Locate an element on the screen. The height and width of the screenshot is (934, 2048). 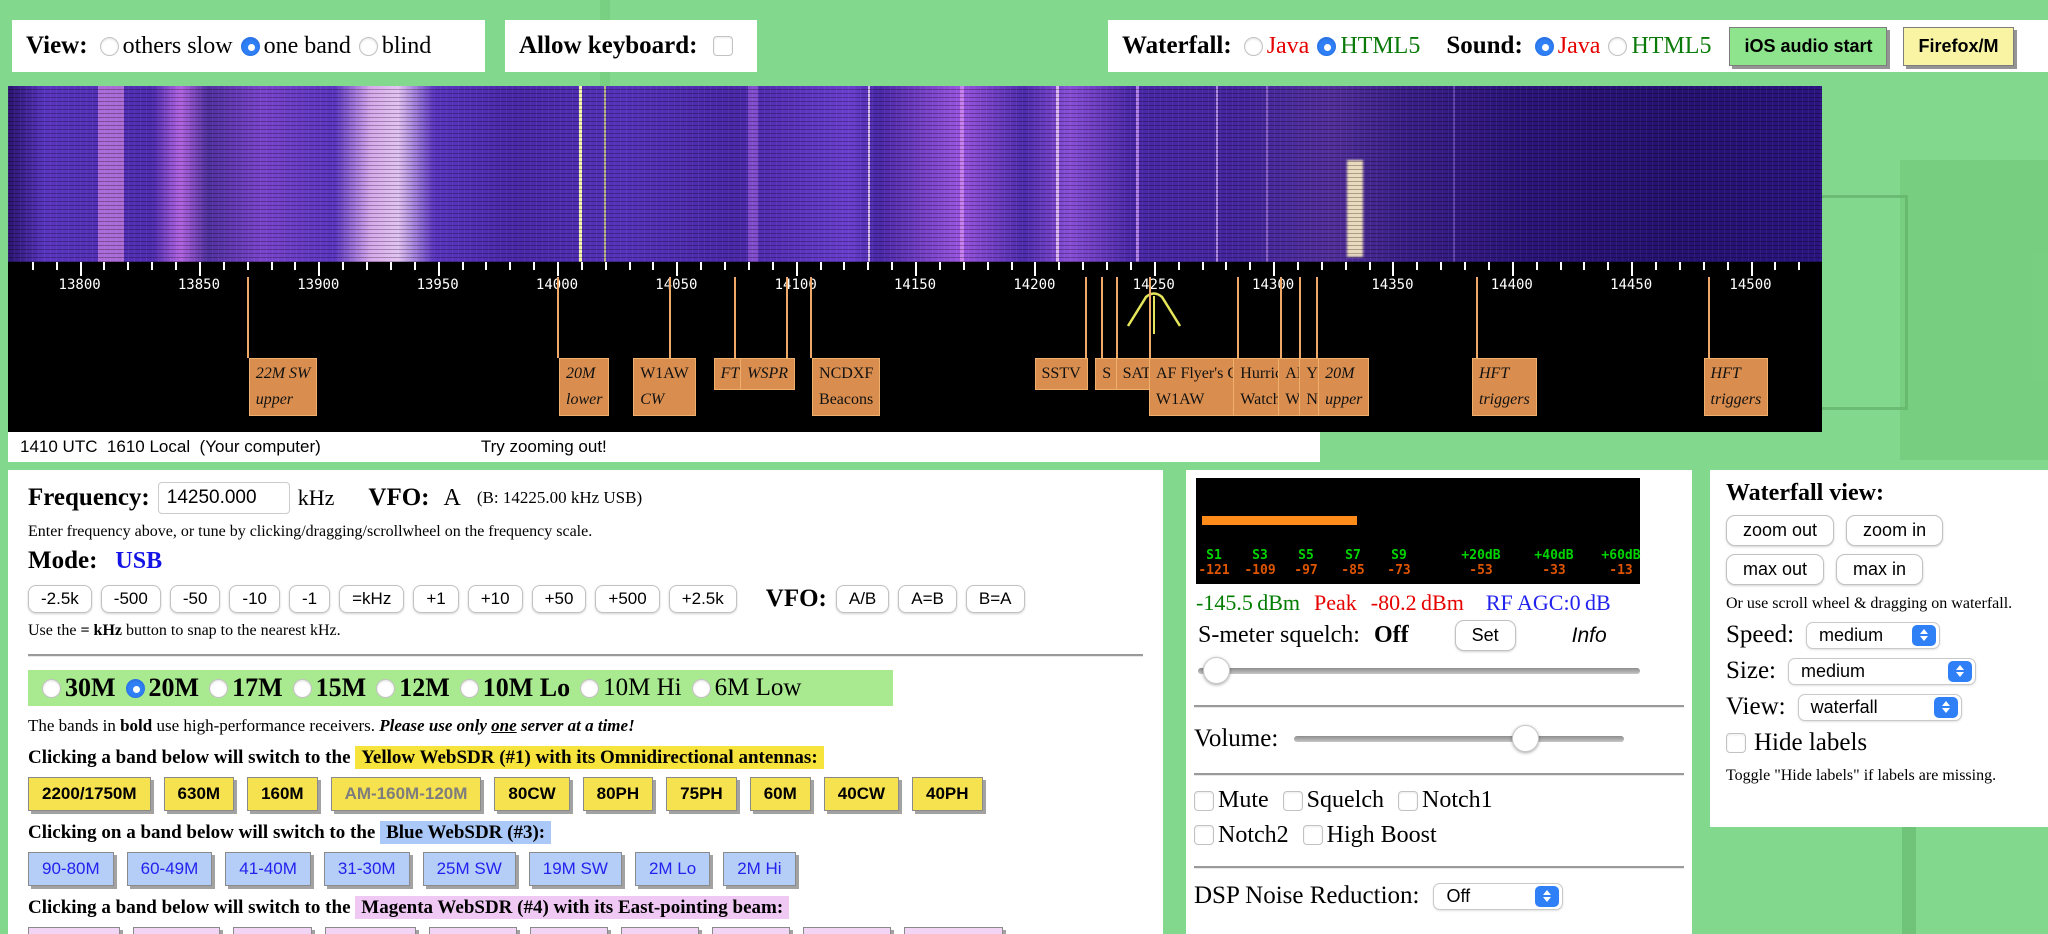
step-button--50: -50 is located at coordinates (195, 599).